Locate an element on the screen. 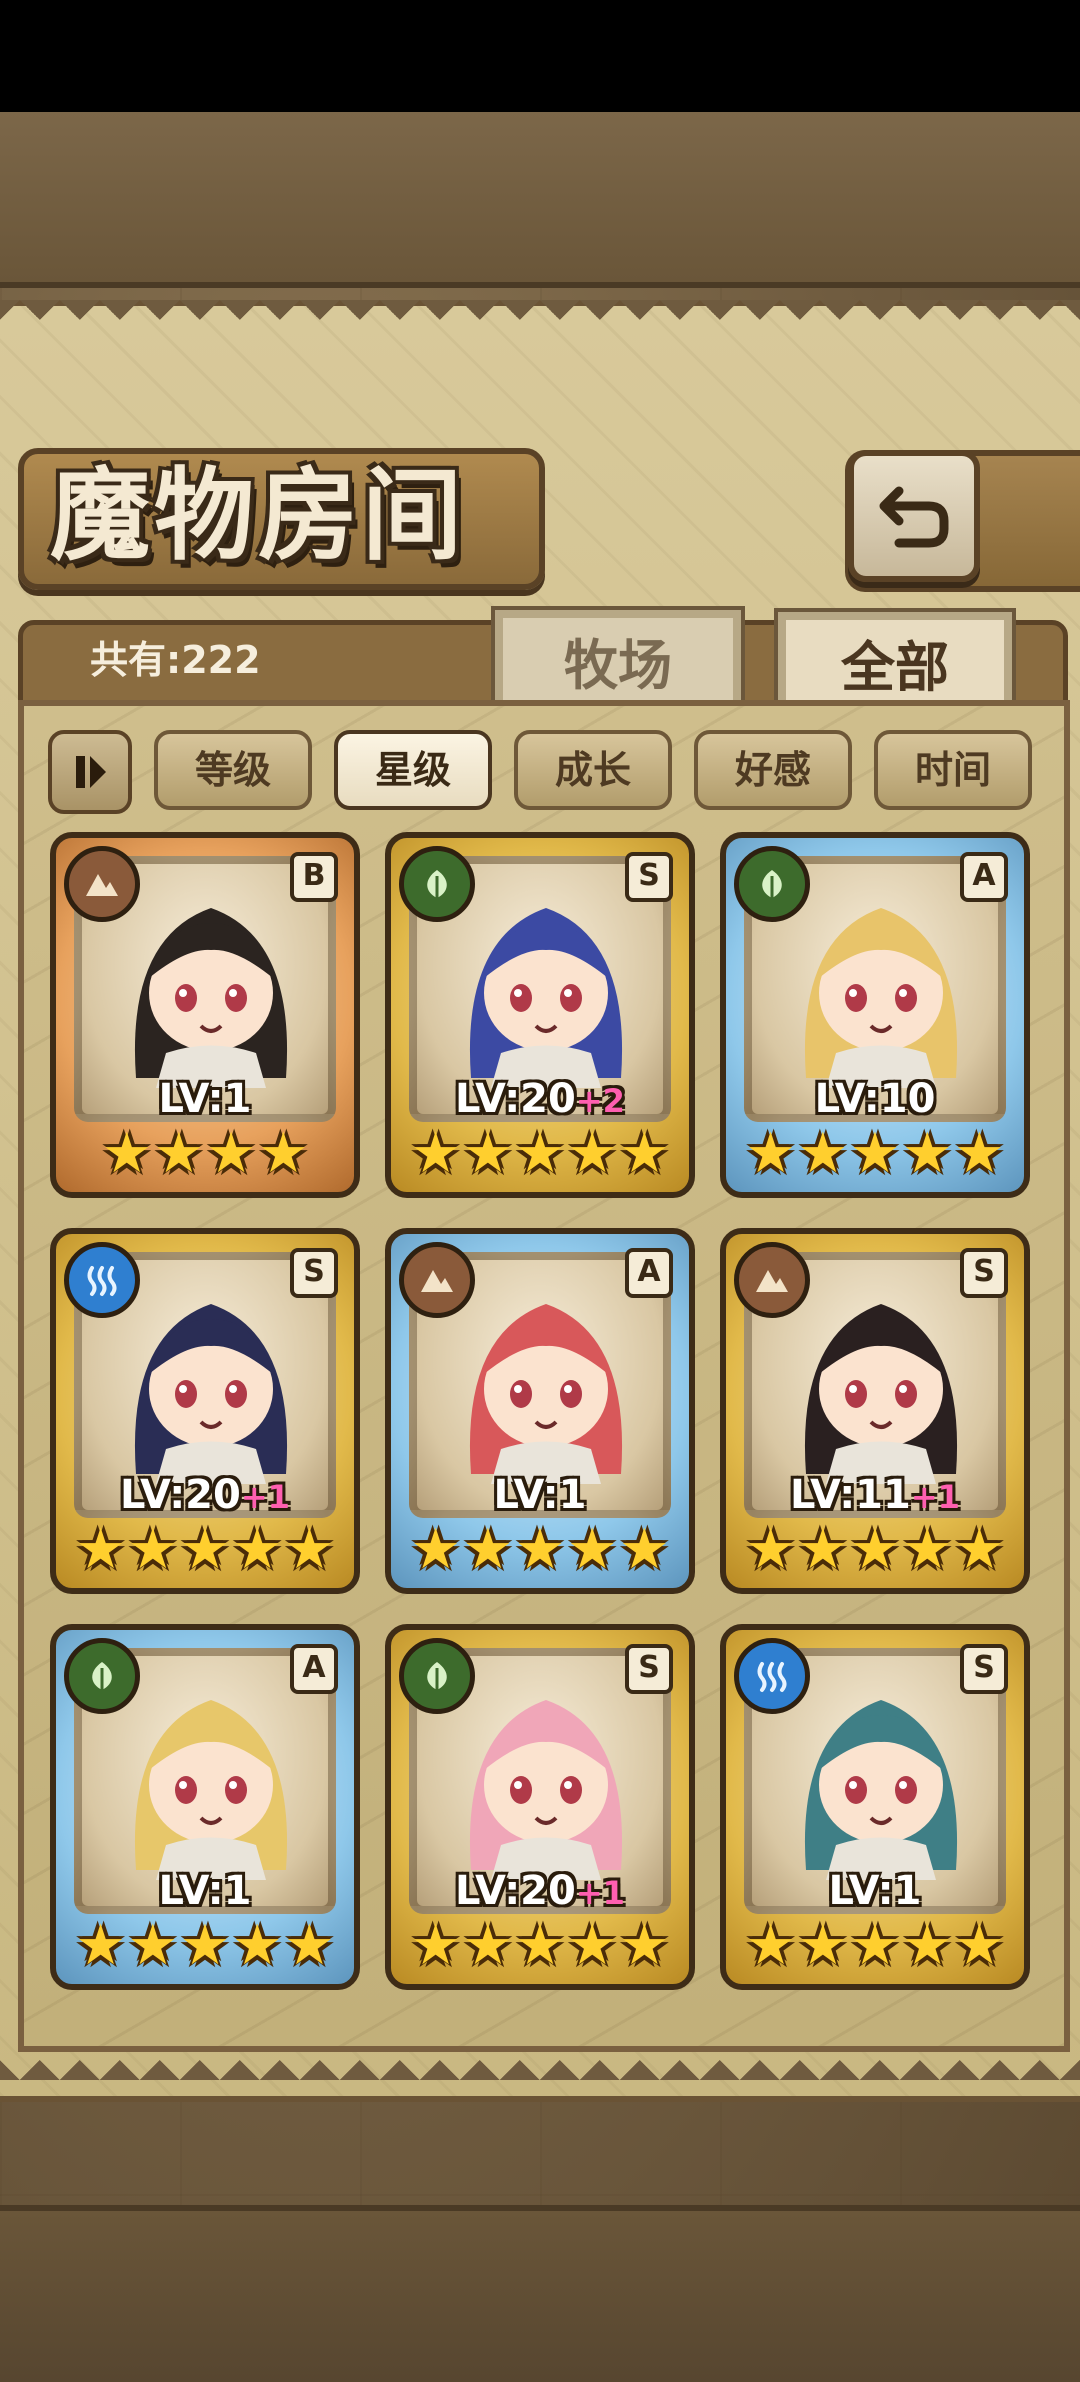 The height and width of the screenshot is (2382, 1080). monster-count: 共有:222 is located at coordinates (175, 660).